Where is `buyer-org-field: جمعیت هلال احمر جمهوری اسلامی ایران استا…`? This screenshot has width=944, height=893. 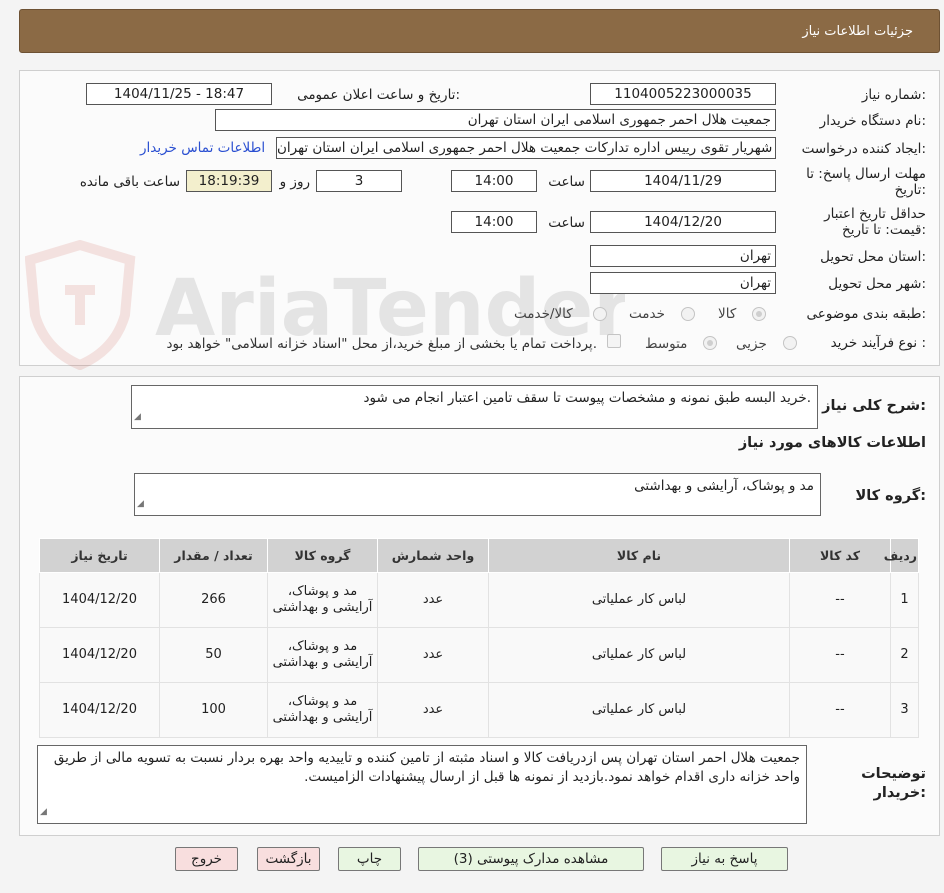
buyer-org-field: جمعیت هلال احمر جمهوری اسلامی ایران استا… is located at coordinates (495, 120).